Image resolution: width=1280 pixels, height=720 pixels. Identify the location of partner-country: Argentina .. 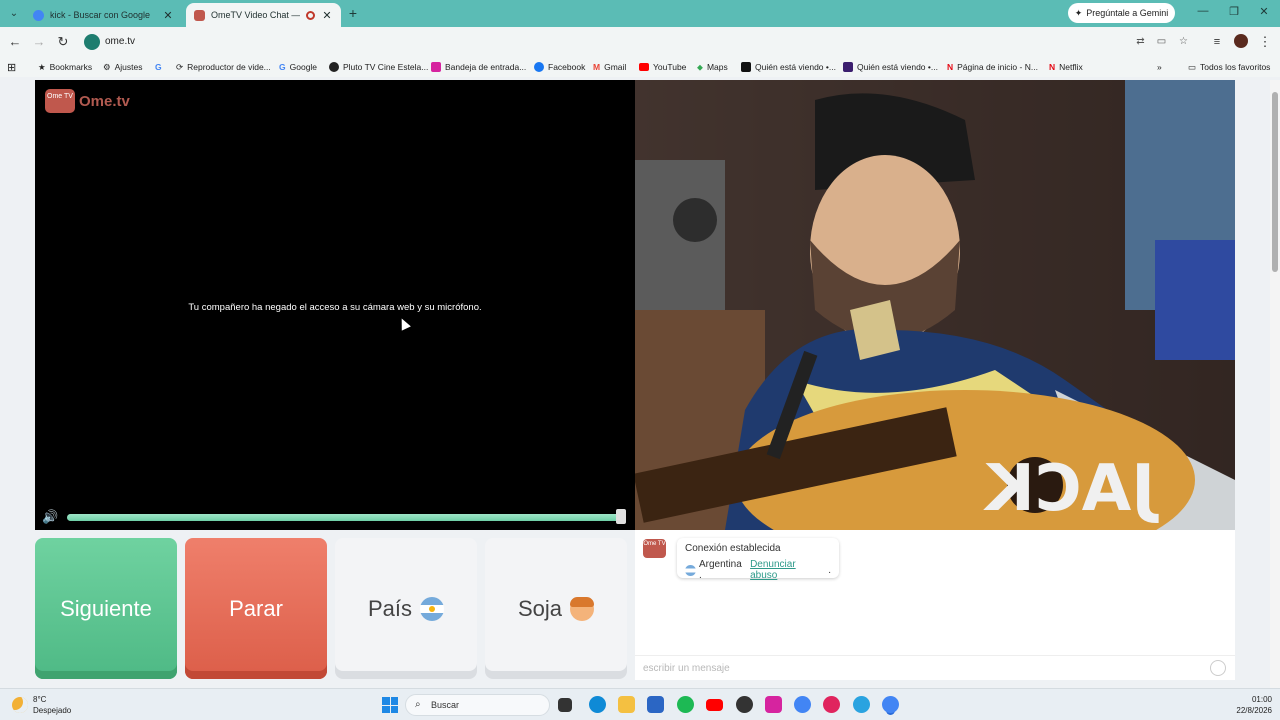
(720, 570).